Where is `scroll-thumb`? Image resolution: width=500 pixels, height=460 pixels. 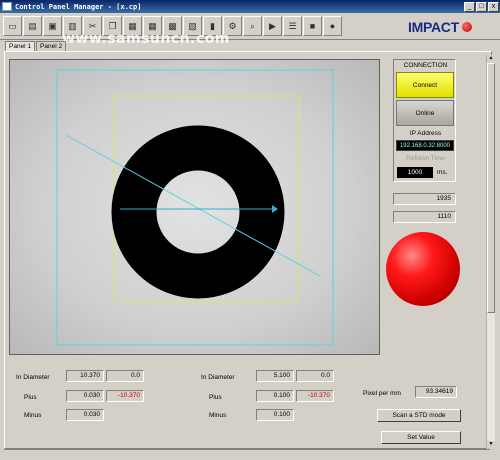
scroll-thumb is located at coordinates (491, 188).